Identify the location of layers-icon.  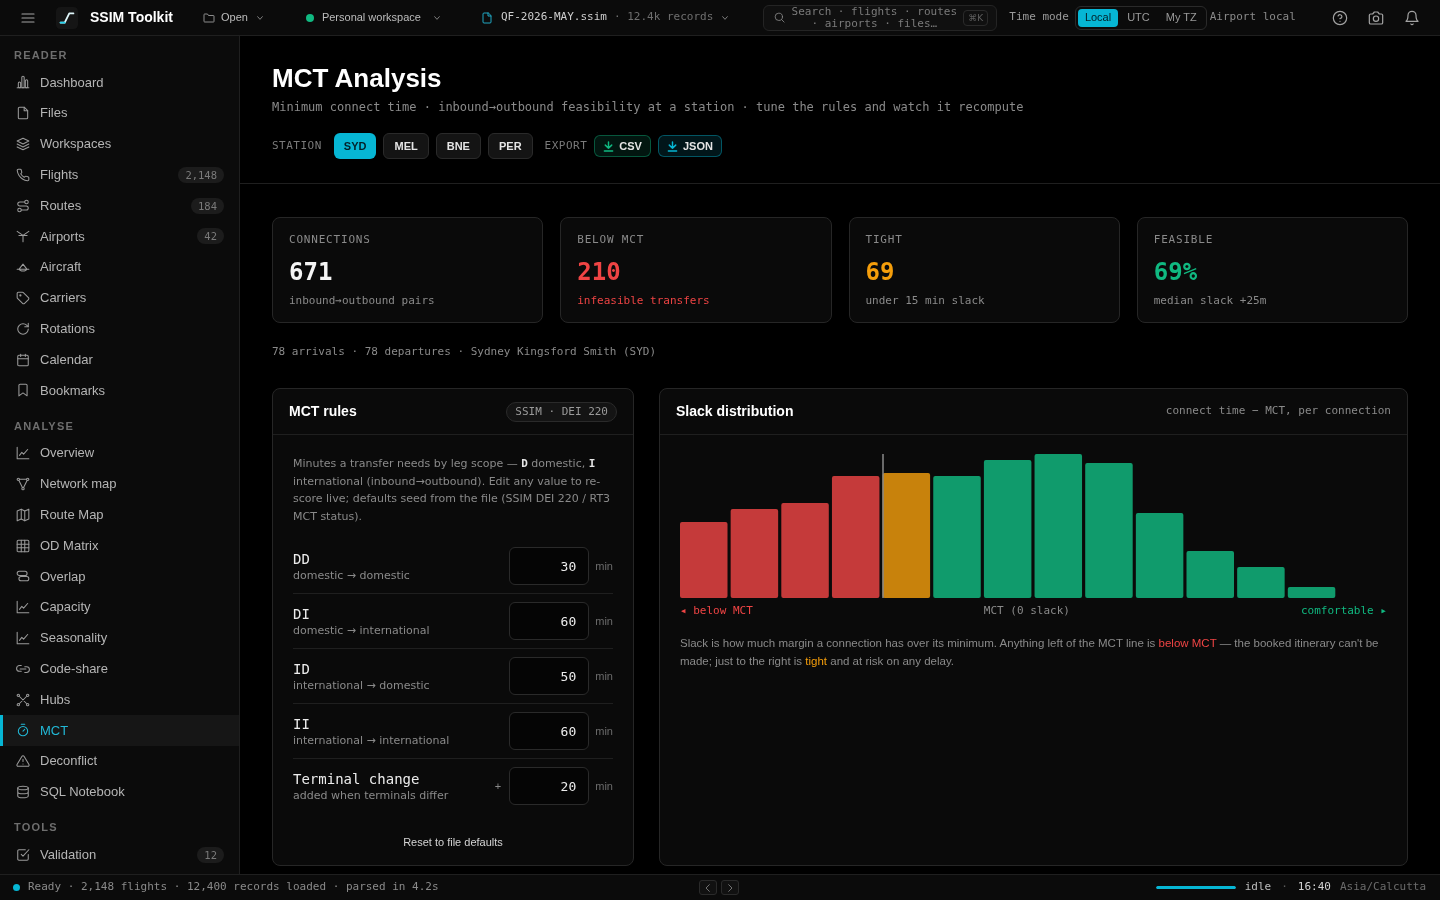
(23, 144).